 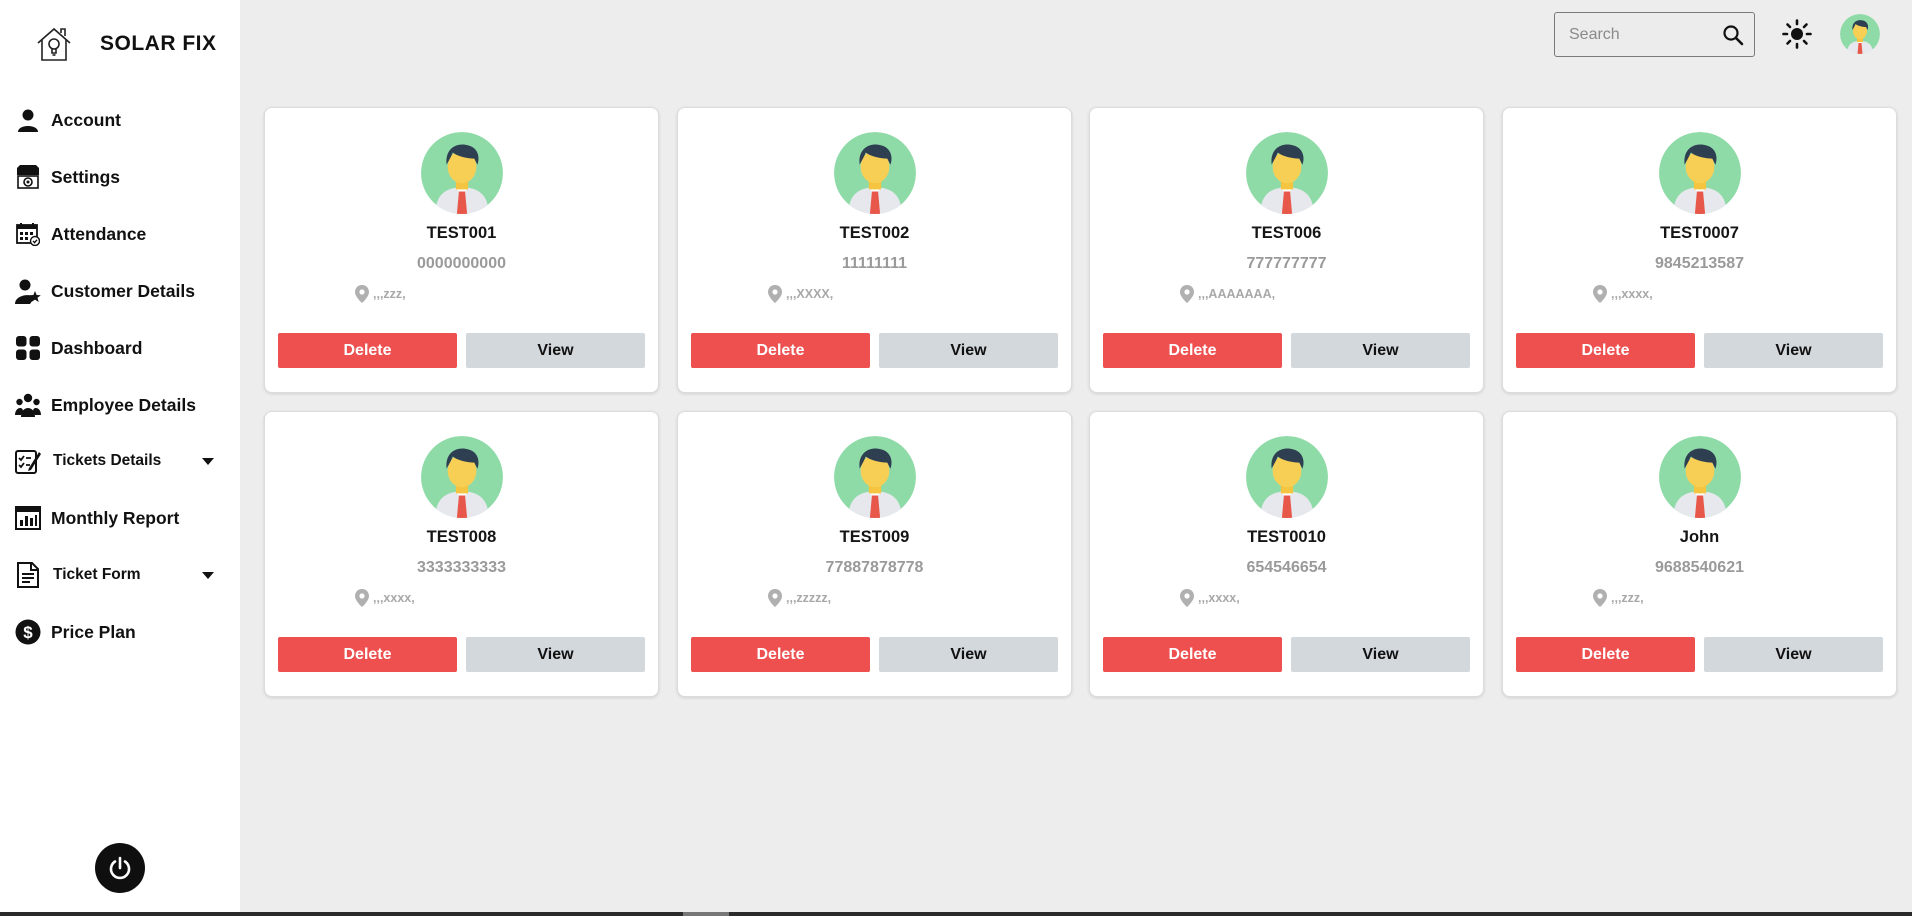 I want to click on employee-address: ,,,XXXX,, so click(x=800, y=294).